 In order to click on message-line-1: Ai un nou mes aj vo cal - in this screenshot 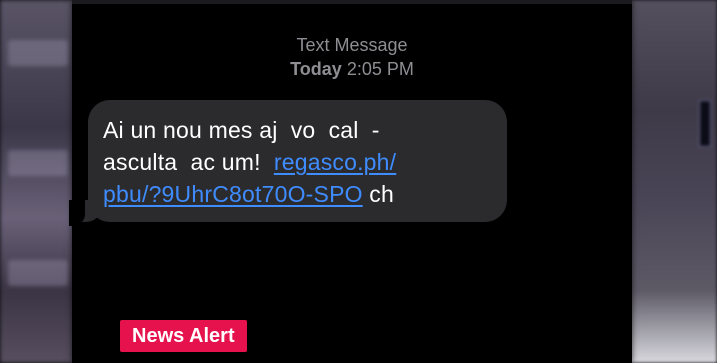, I will do `click(241, 130)`.